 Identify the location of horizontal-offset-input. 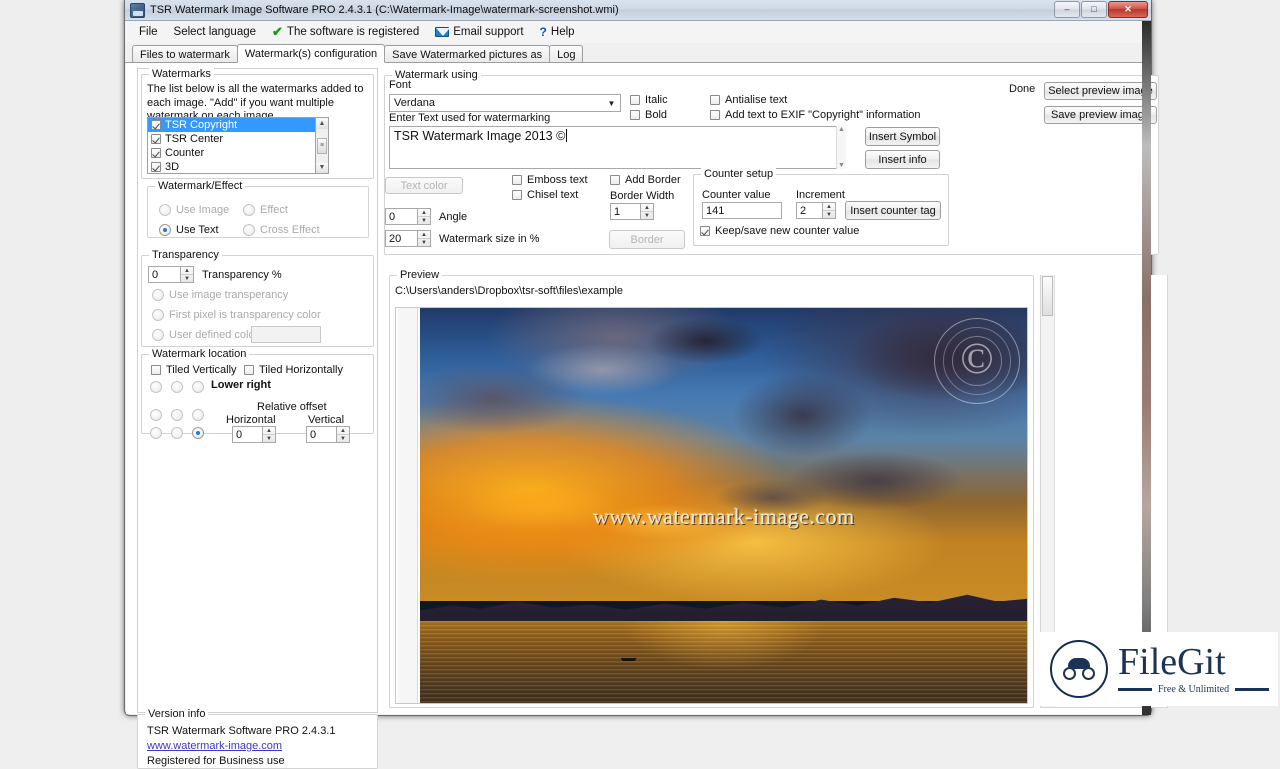
(247, 434).